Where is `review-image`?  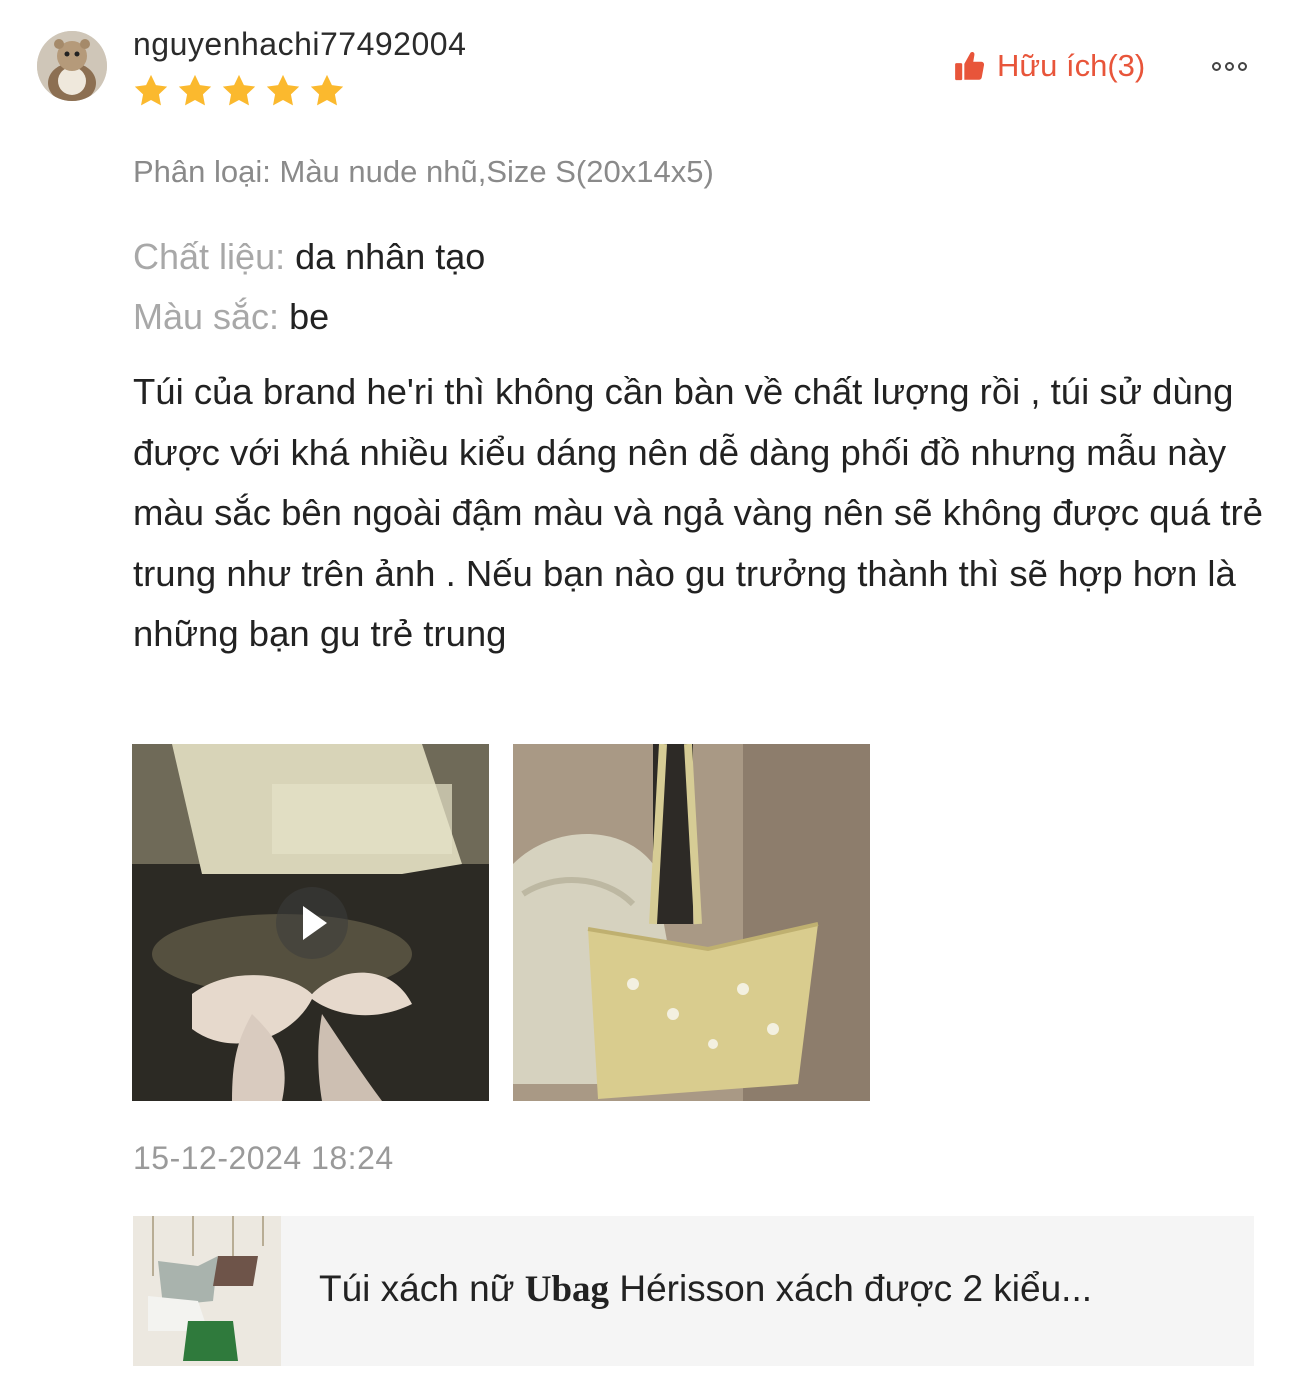
review-image is located at coordinates (691, 922).